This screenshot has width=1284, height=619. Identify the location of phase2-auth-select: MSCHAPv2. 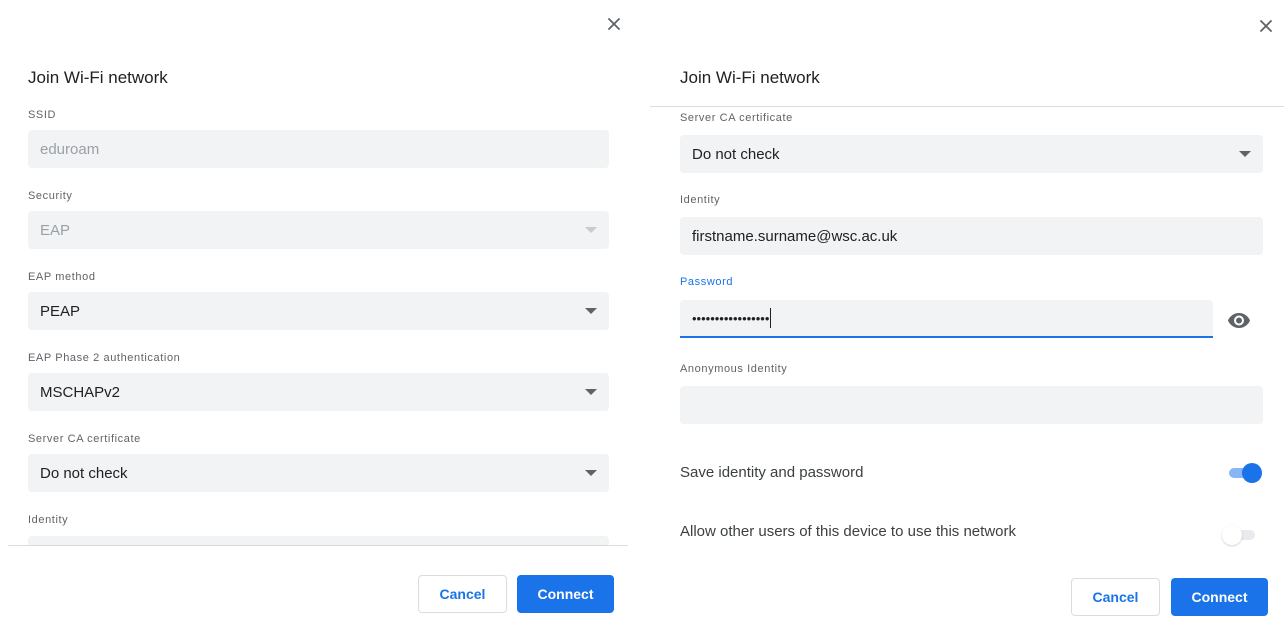
(318, 392).